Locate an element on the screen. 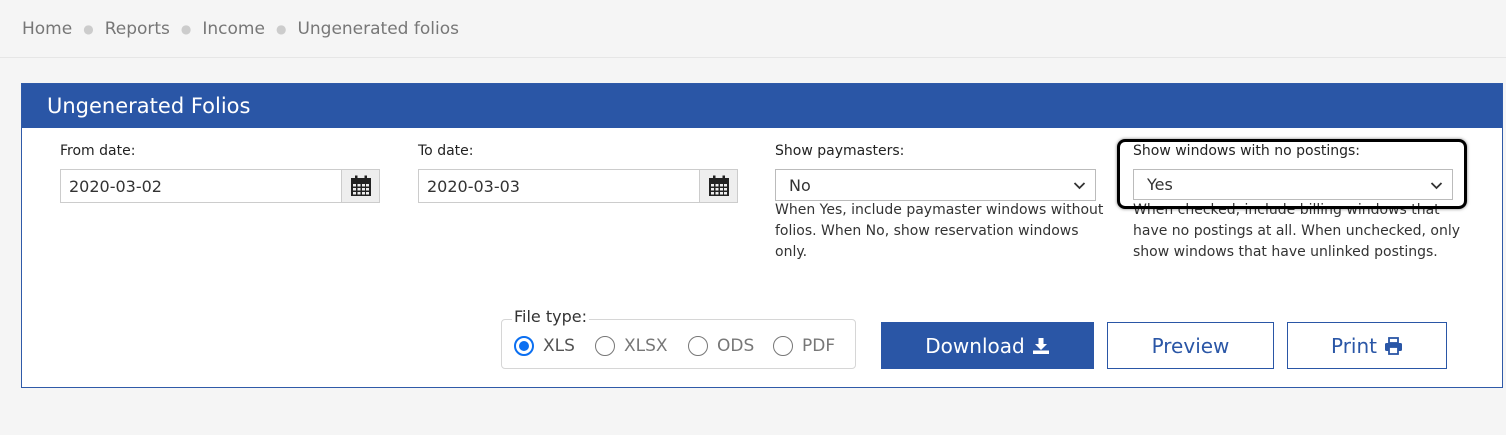 The height and width of the screenshot is (435, 1506). to-date-calendar-button is located at coordinates (718, 186).